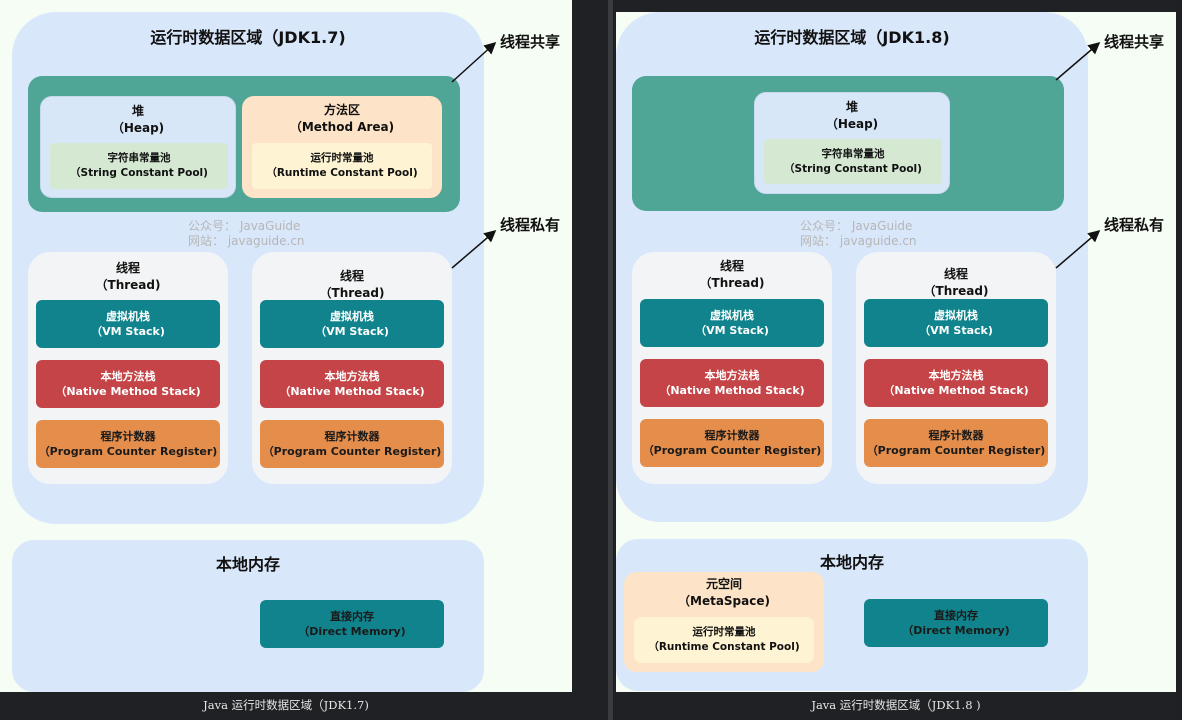 This screenshot has width=1182, height=720. Describe the element at coordinates (248, 37) in the screenshot. I see `jdk17-title: 运行时数据区域（JDK1.7)` at that location.